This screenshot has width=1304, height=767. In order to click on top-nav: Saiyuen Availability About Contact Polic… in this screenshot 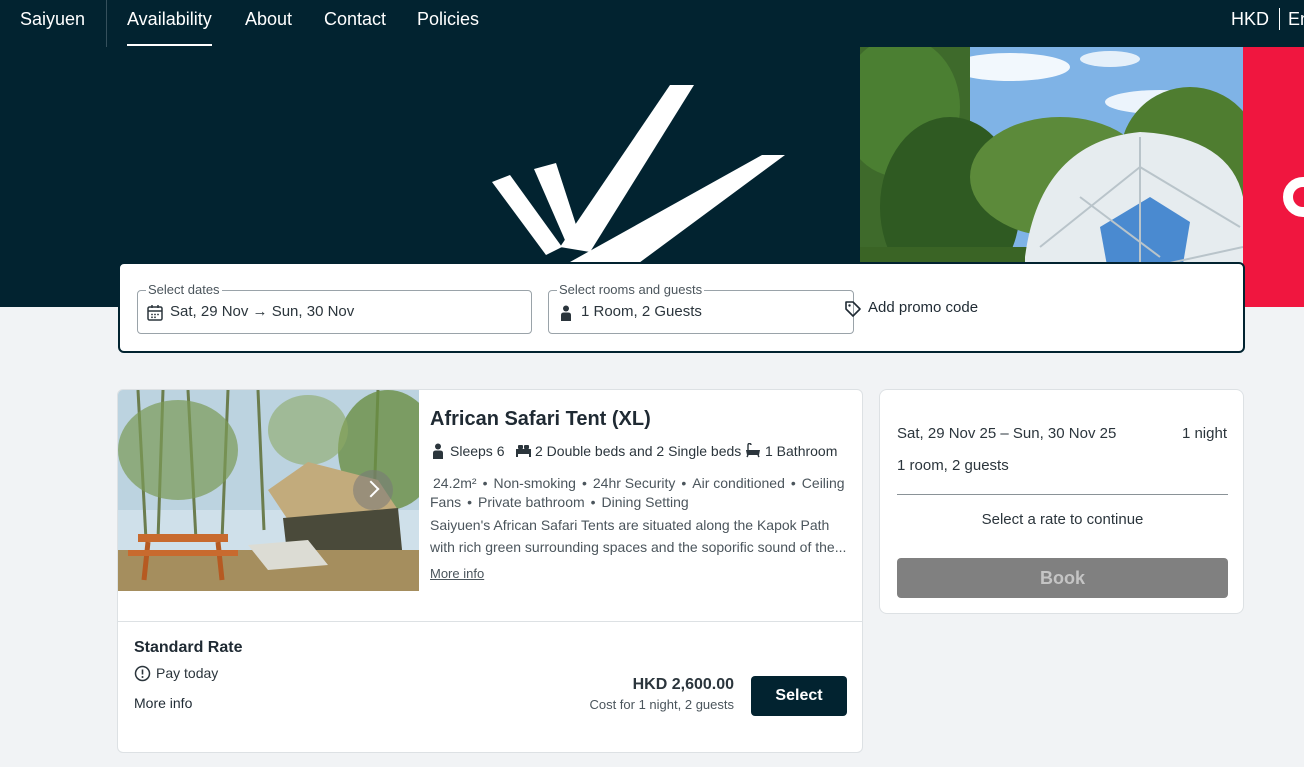, I will do `click(652, 23)`.